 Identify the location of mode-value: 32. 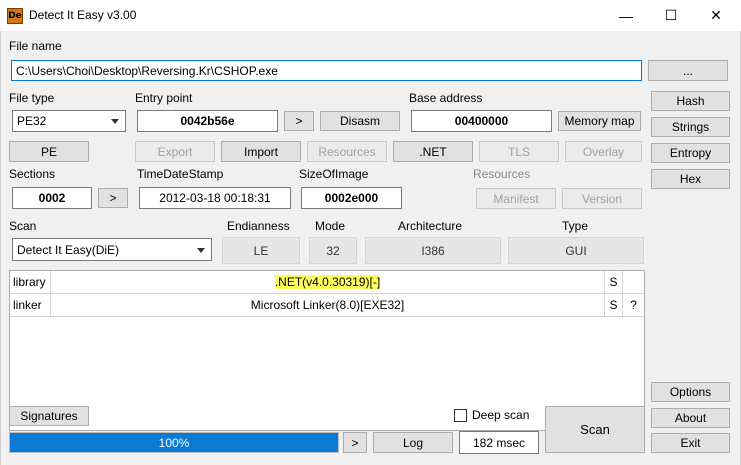
(333, 250).